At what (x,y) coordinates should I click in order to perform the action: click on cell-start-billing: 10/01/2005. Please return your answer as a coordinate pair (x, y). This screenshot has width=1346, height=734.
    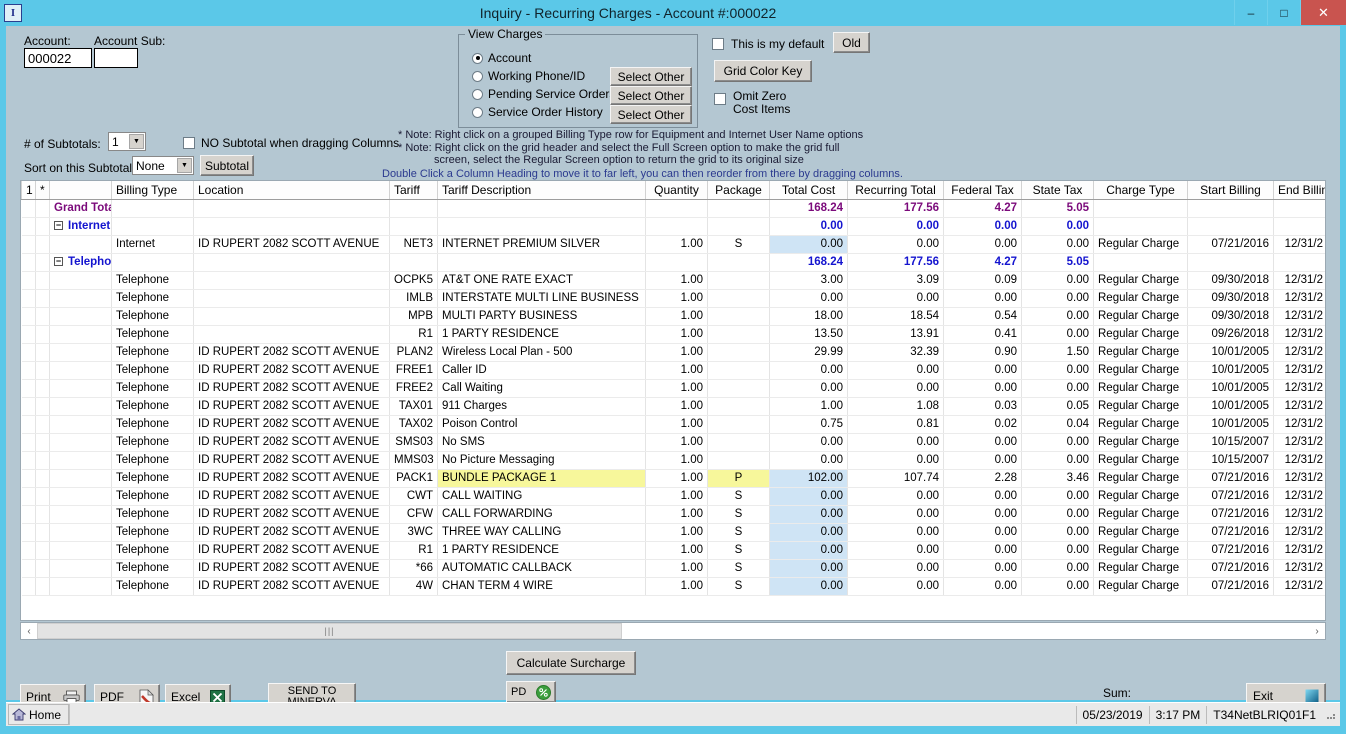
    Looking at the image, I should click on (1230, 388).